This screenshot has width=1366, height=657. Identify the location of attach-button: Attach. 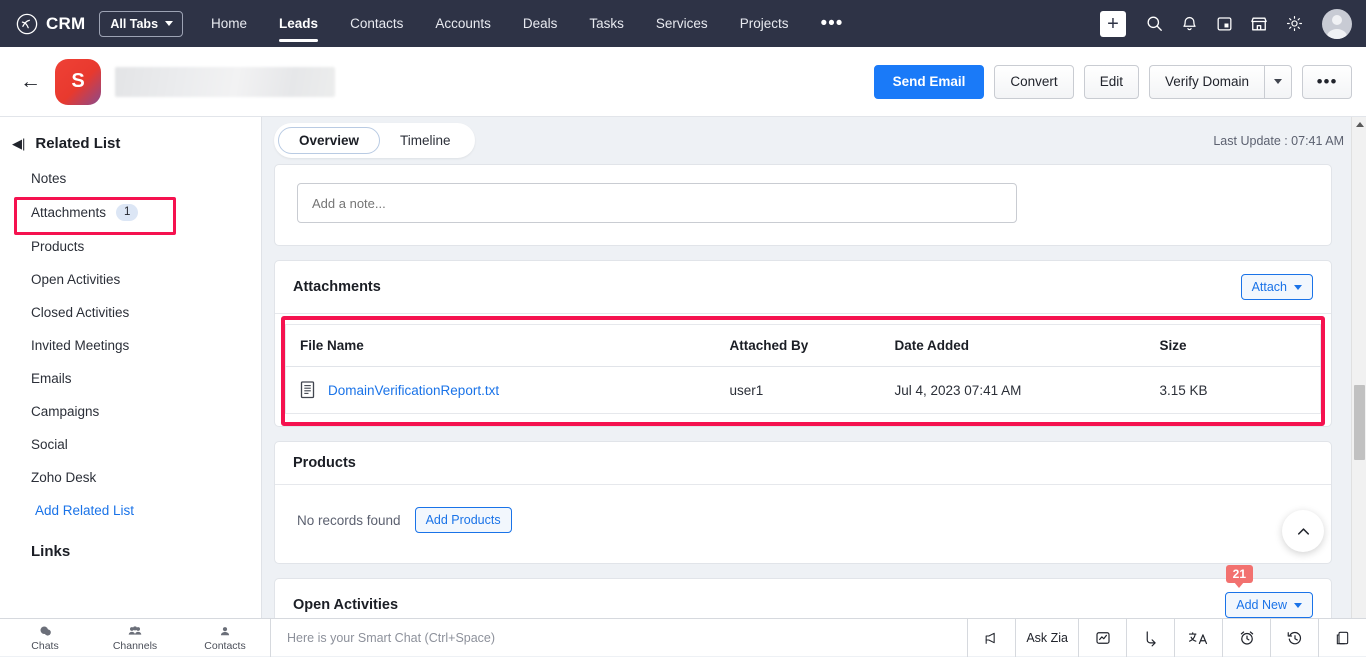
(1277, 287).